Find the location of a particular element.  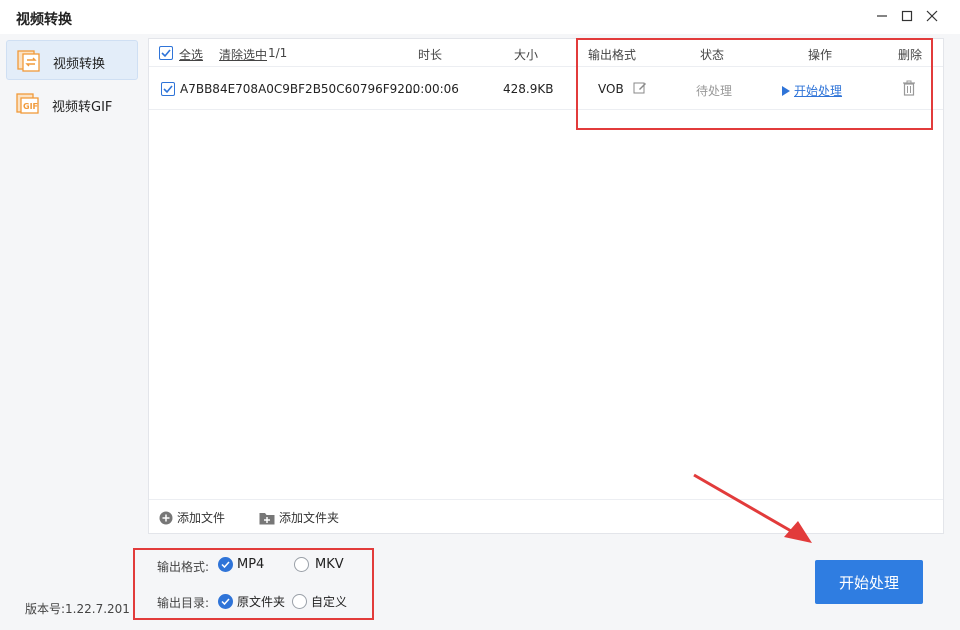

video-convert-icon is located at coordinates (28, 61).